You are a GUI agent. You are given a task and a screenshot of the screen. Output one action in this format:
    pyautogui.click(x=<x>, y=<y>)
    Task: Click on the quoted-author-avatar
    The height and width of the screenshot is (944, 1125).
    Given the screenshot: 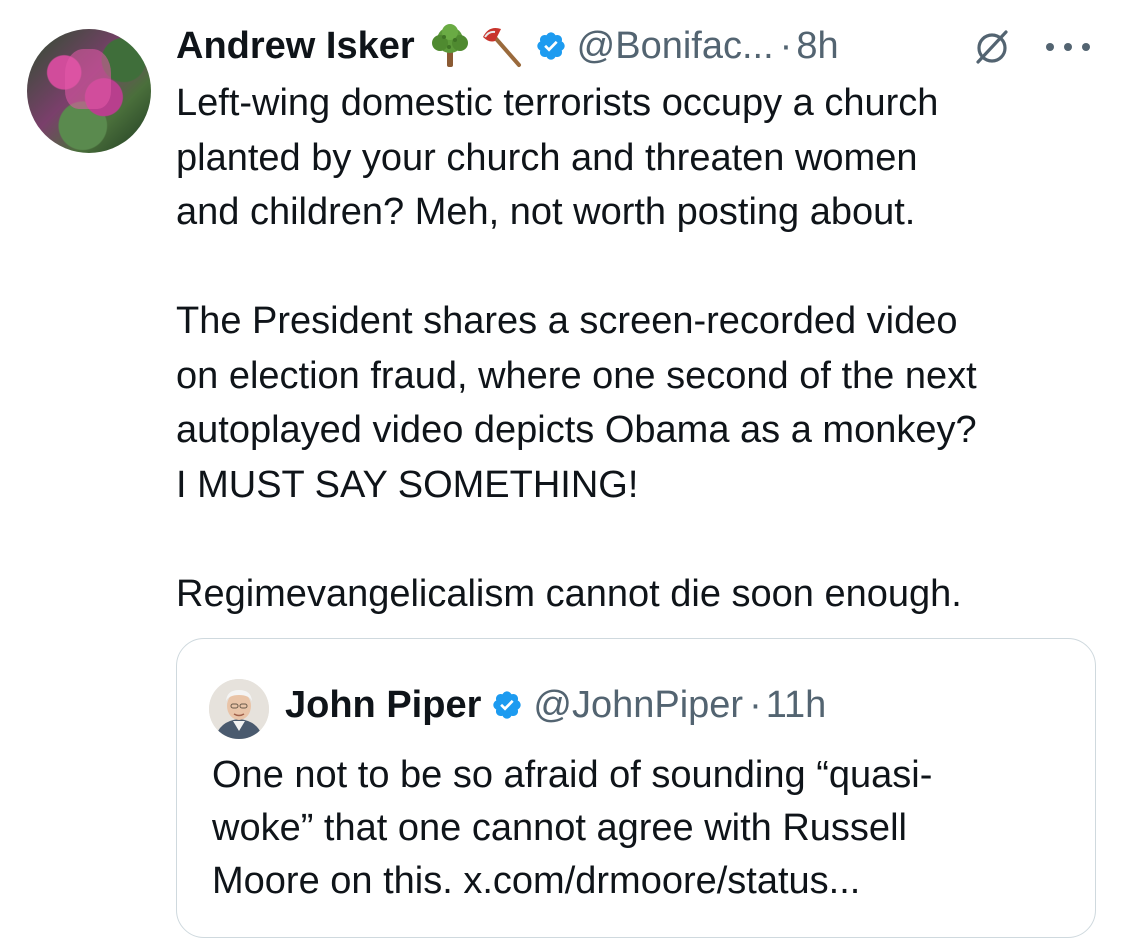 What is the action you would take?
    pyautogui.click(x=239, y=709)
    